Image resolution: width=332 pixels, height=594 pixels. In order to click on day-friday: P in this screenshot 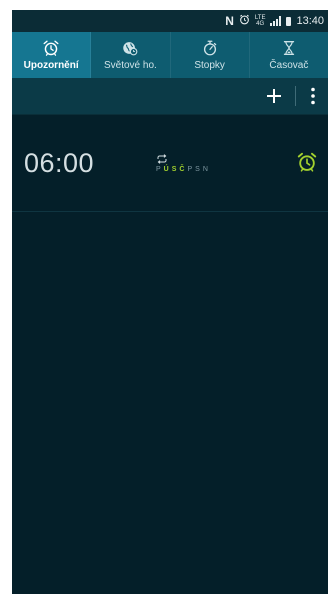, I will do `click(190, 169)`.